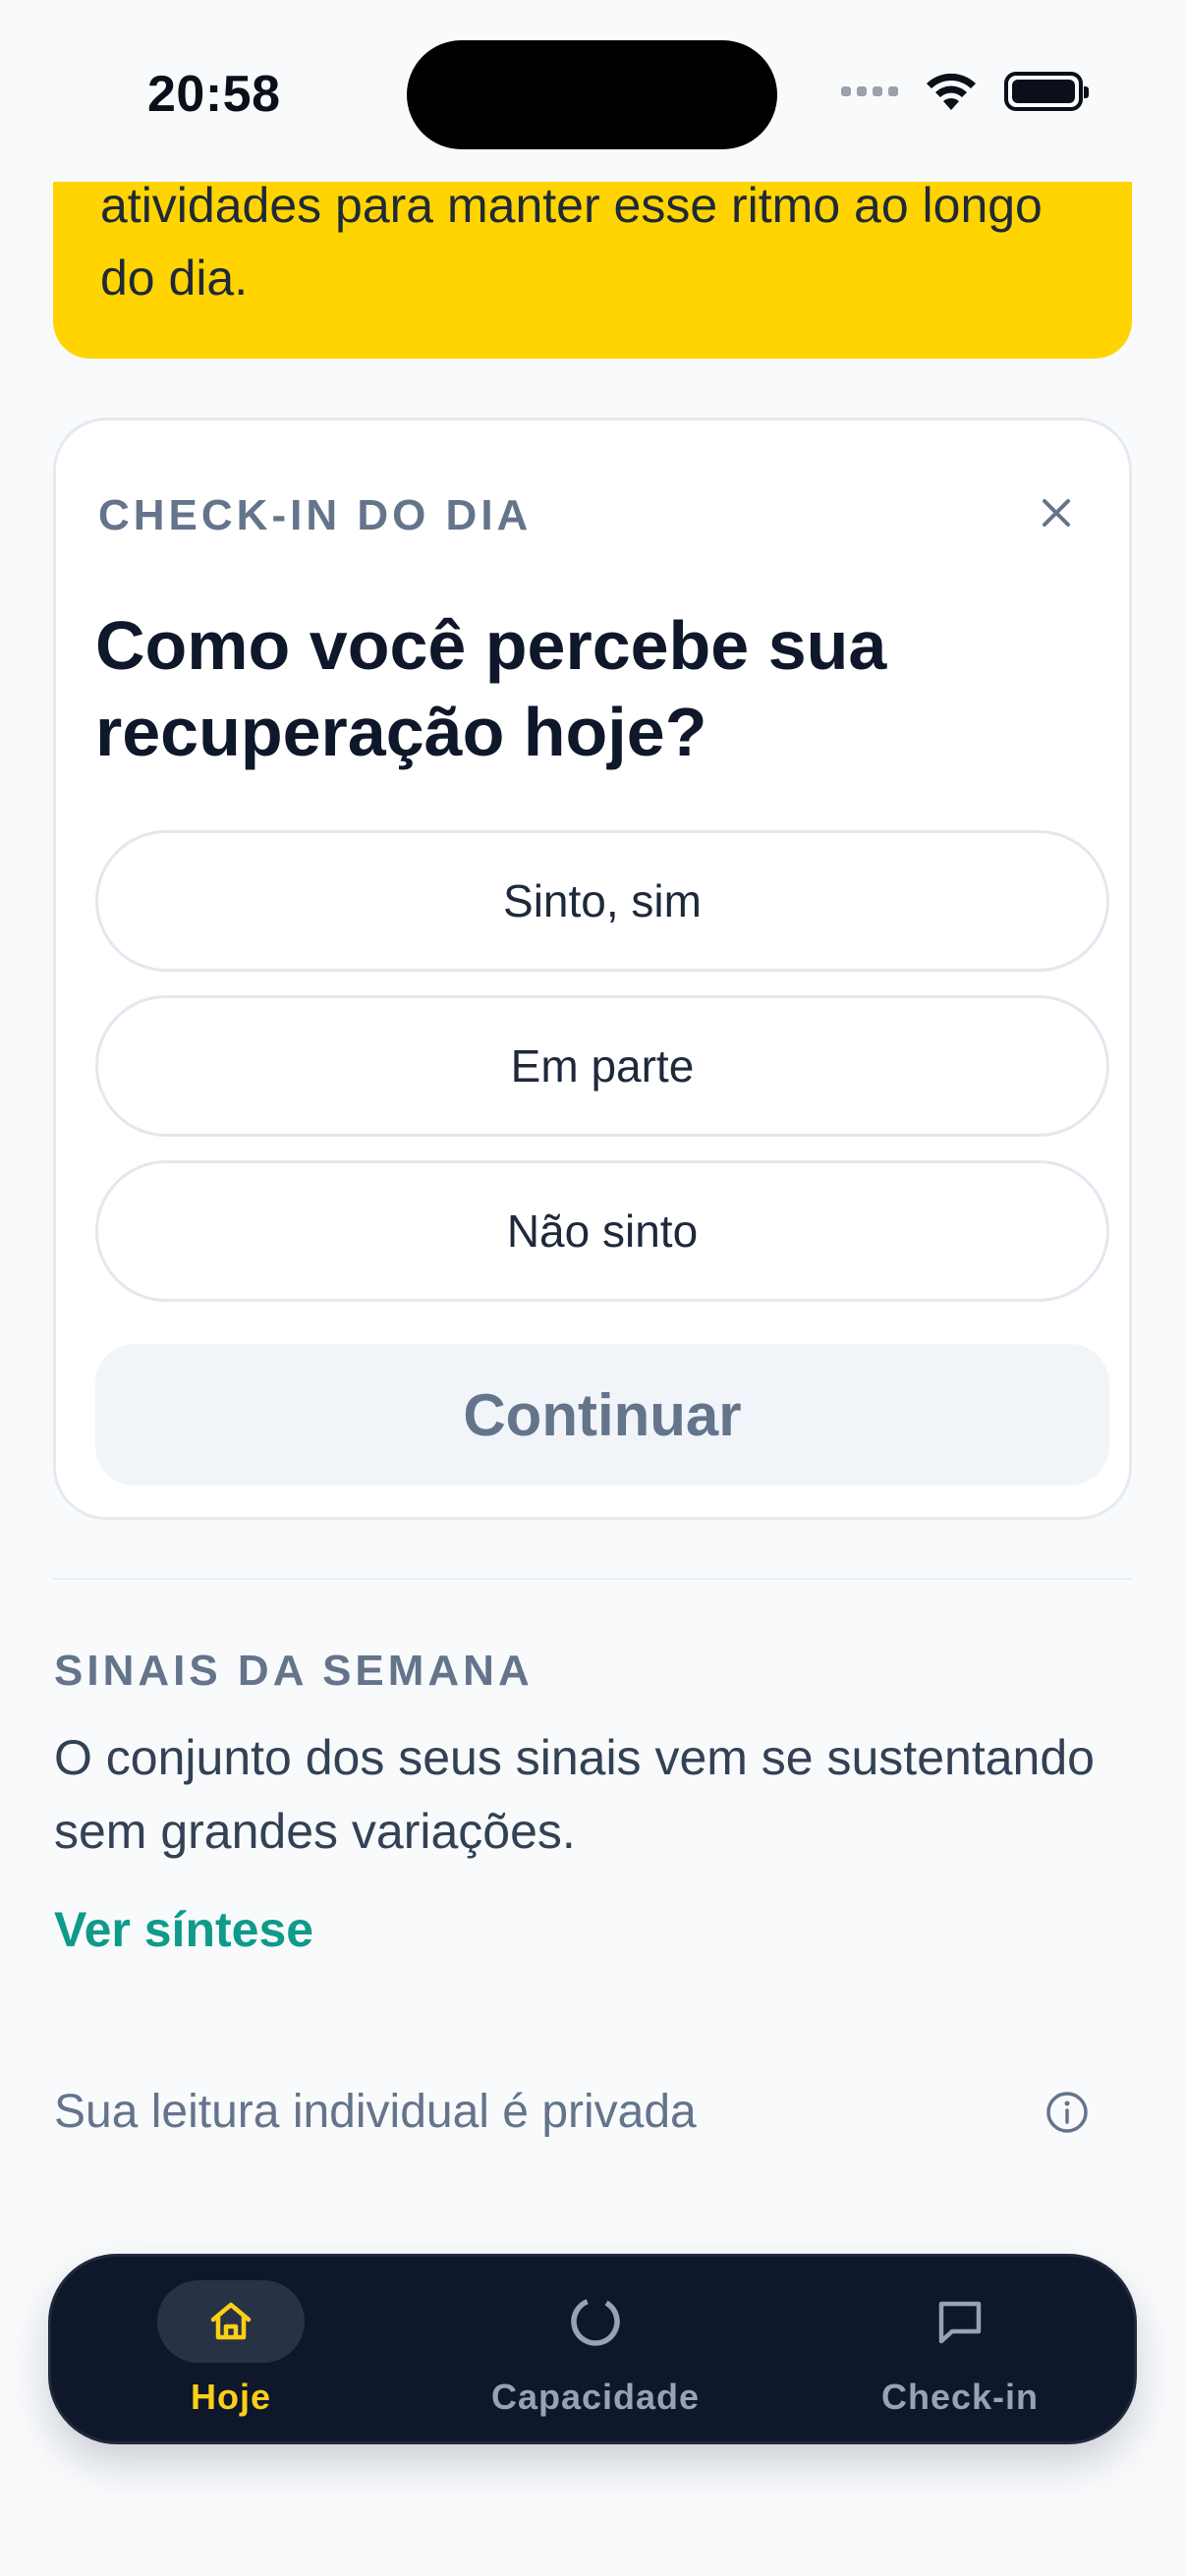  I want to click on signals-kicker: SINAIS DA SEMANA, so click(294, 1671).